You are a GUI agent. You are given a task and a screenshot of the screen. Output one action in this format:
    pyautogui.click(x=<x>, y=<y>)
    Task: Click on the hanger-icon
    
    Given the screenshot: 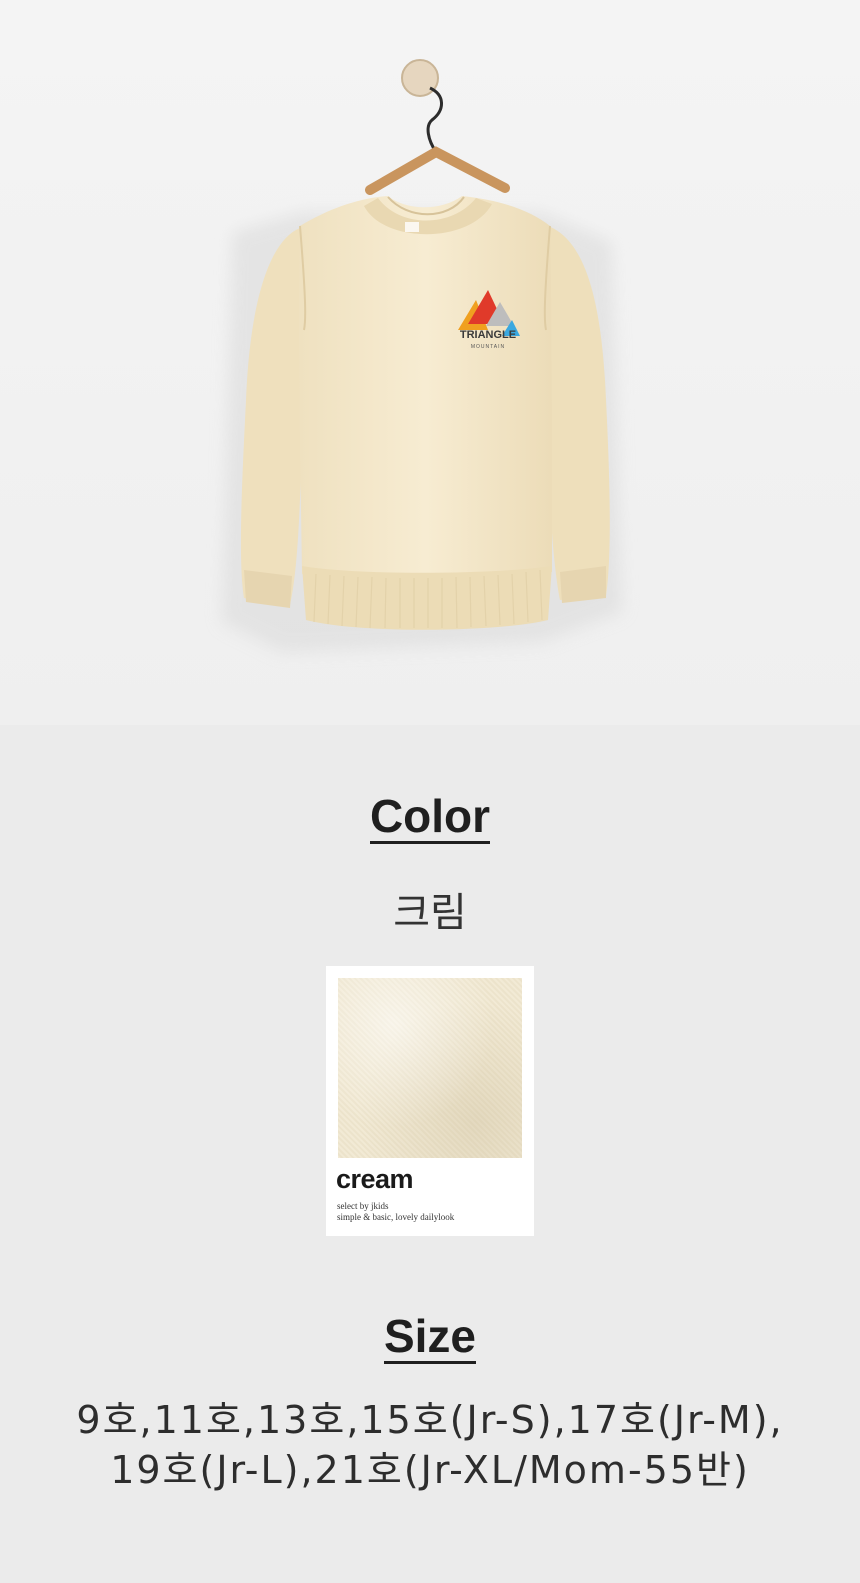 What is the action you would take?
    pyautogui.click(x=437, y=127)
    